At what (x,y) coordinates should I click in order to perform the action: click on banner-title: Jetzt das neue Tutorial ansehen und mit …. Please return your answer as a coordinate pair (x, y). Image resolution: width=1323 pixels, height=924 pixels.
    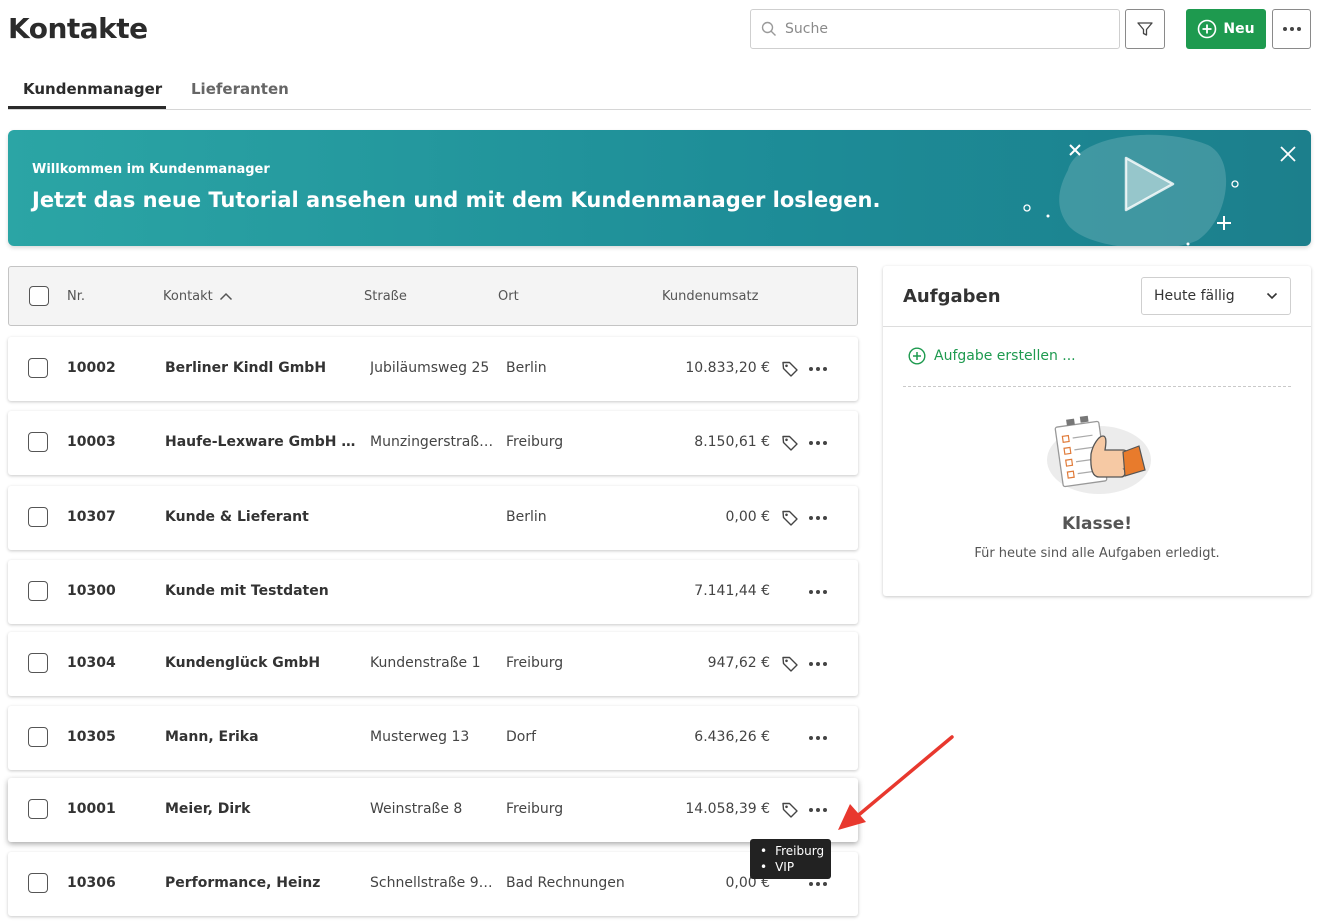
    Looking at the image, I should click on (456, 200).